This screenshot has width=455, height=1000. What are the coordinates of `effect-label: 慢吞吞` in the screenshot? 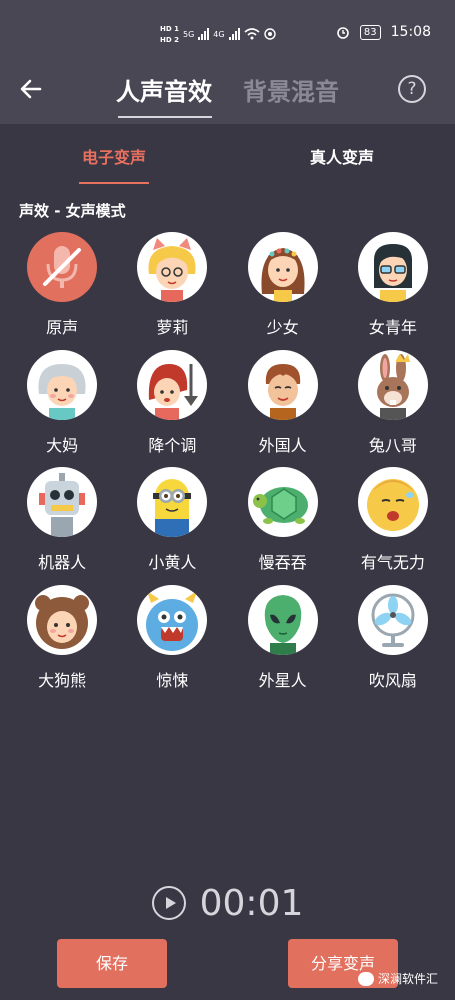 It's located at (282, 562).